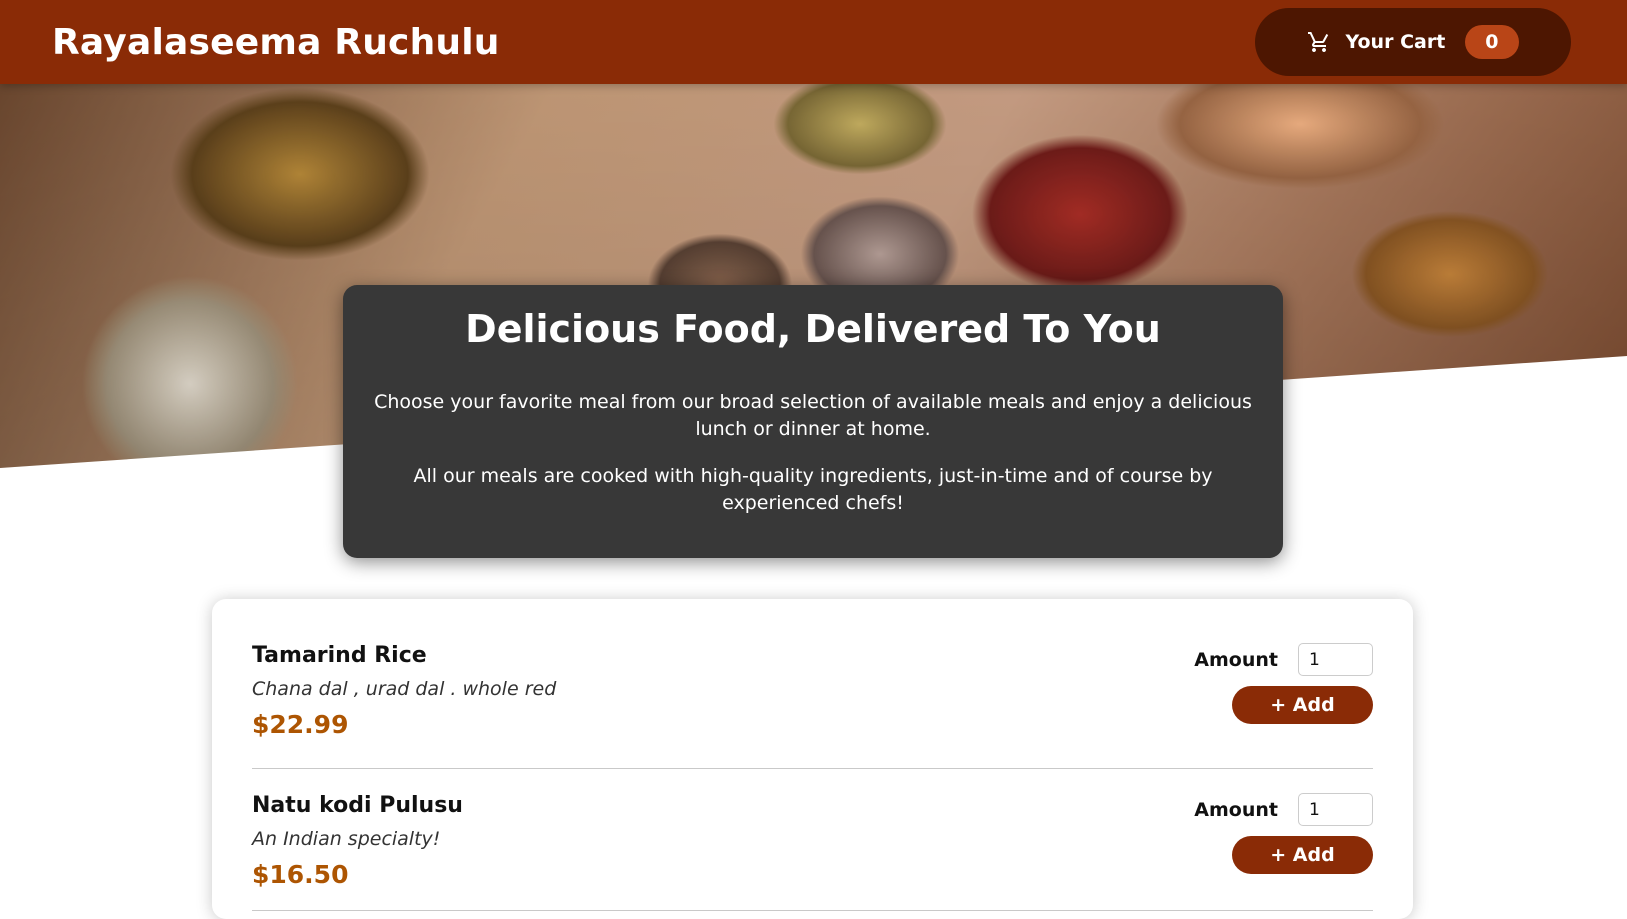  What do you see at coordinates (300, 874) in the screenshot?
I see `meal-price: $16.50` at bounding box center [300, 874].